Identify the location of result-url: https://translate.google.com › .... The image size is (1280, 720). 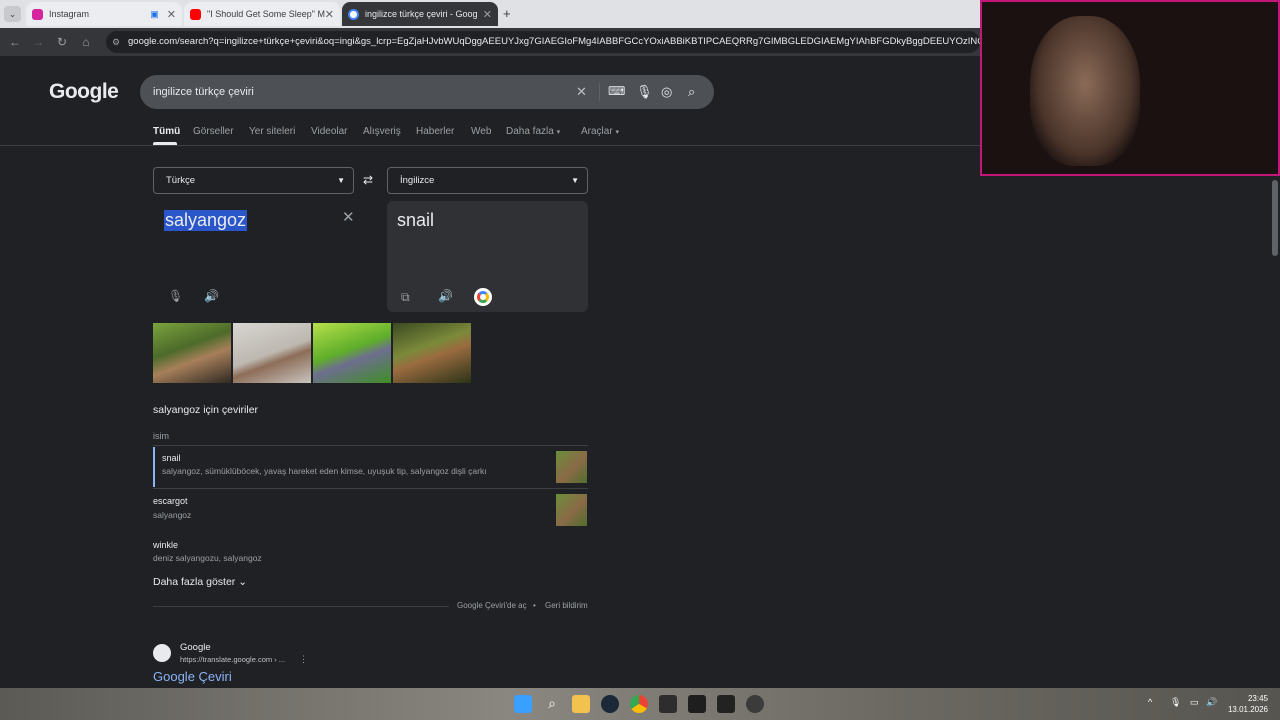
(232, 659).